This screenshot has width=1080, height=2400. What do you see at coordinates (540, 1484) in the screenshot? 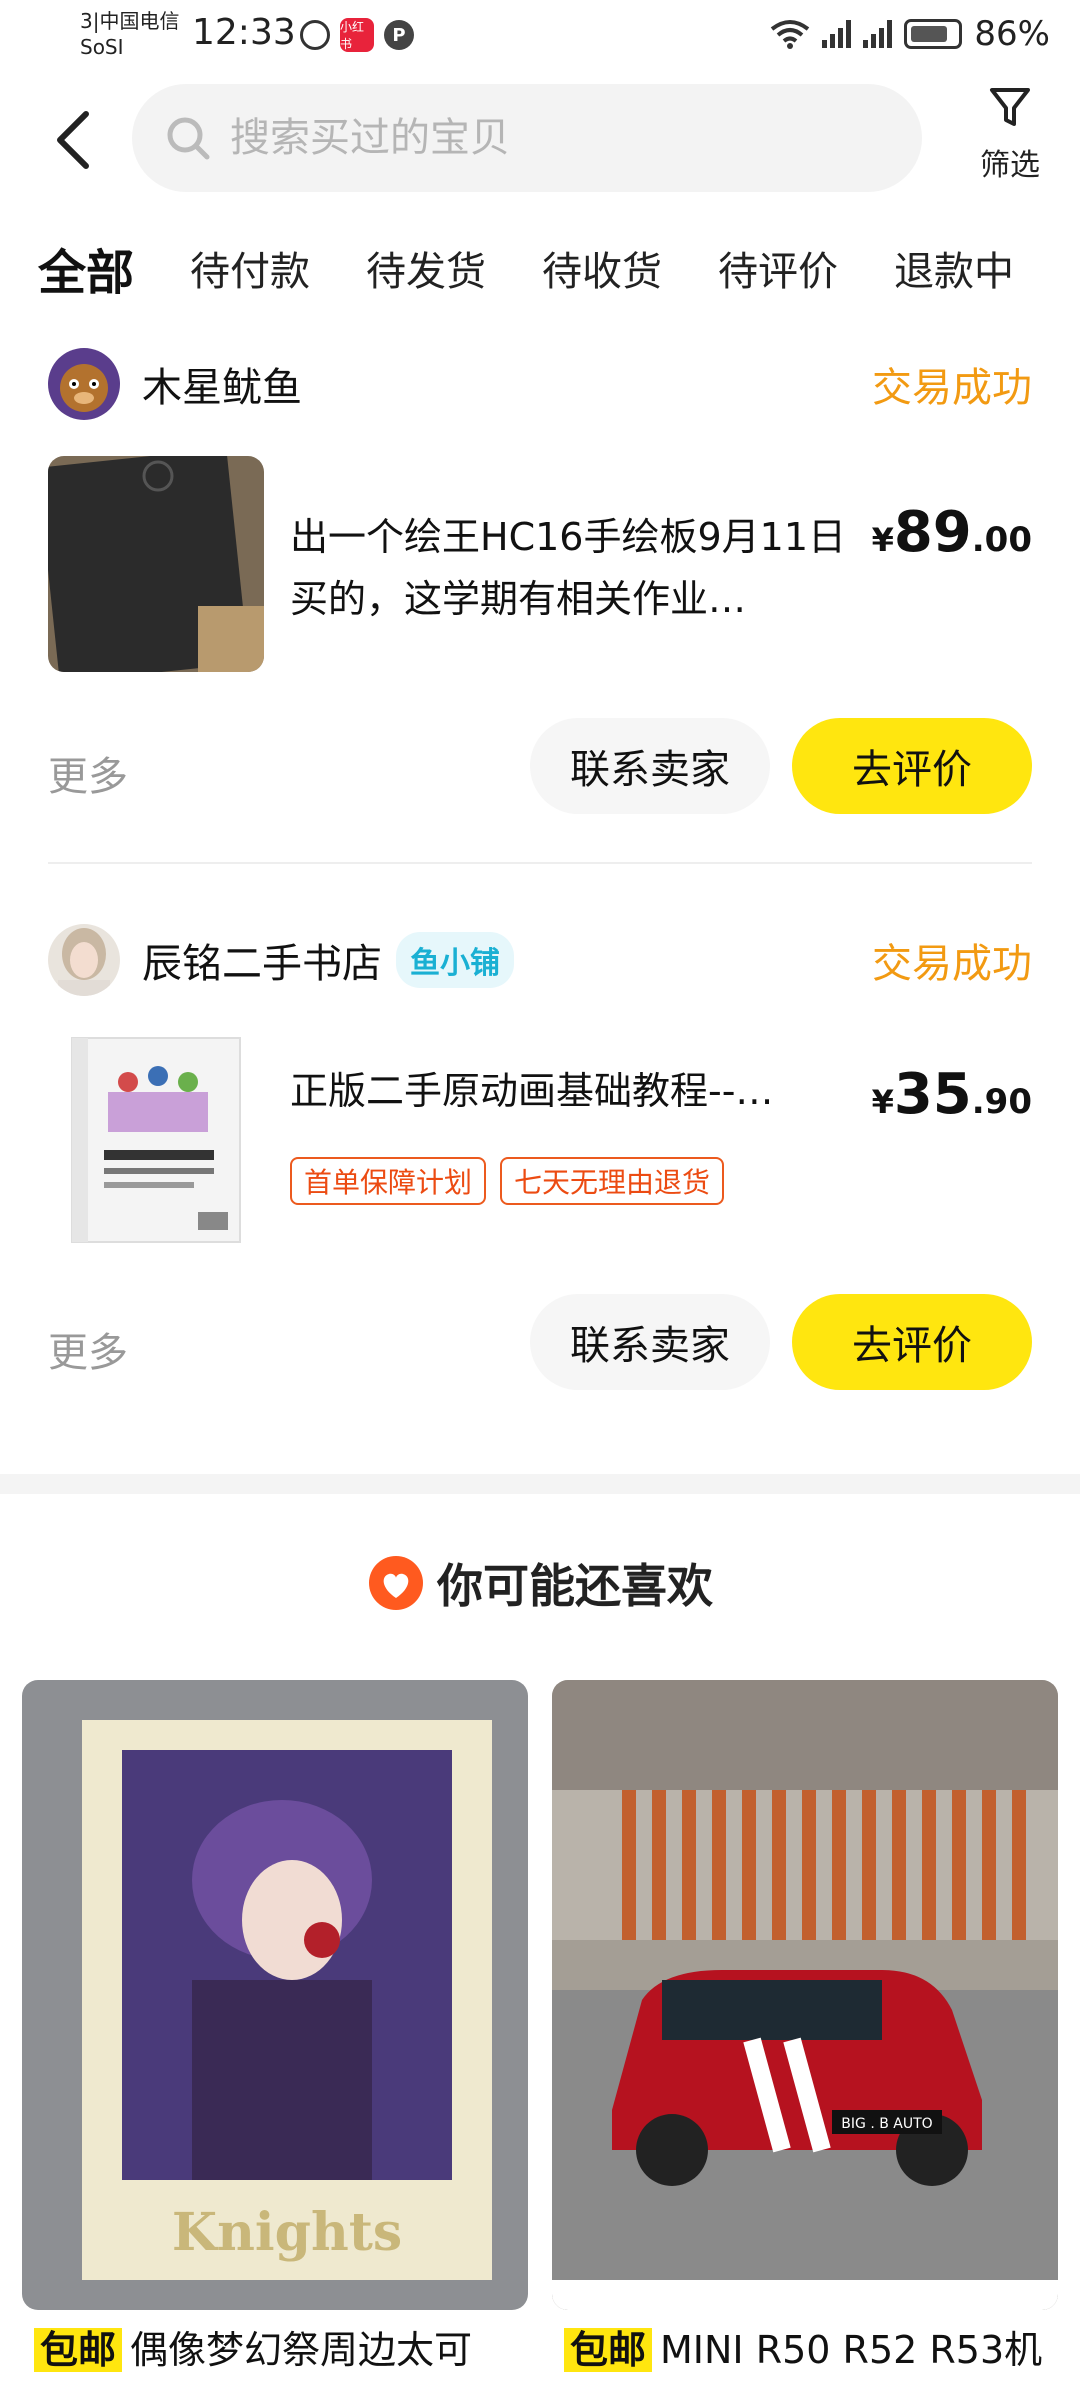
I see `section-gap` at bounding box center [540, 1484].